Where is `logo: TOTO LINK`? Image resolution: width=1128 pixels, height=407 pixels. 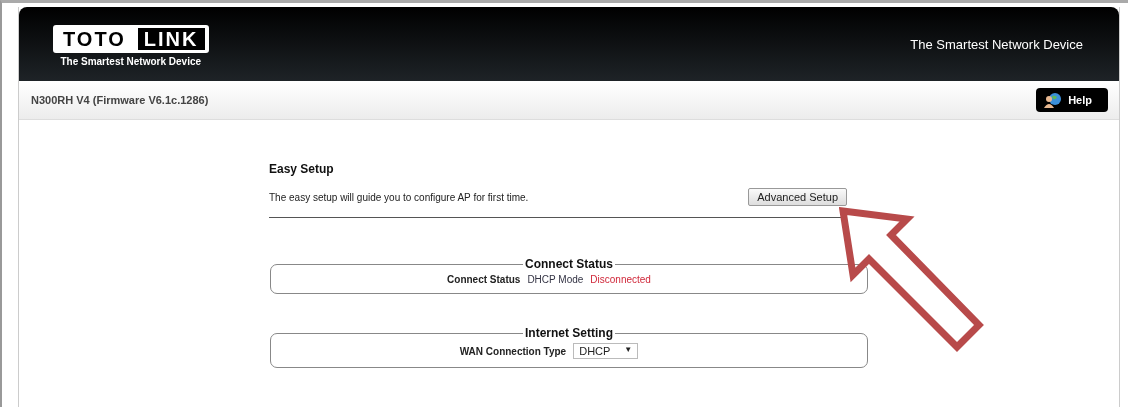 logo: TOTO LINK is located at coordinates (131, 39).